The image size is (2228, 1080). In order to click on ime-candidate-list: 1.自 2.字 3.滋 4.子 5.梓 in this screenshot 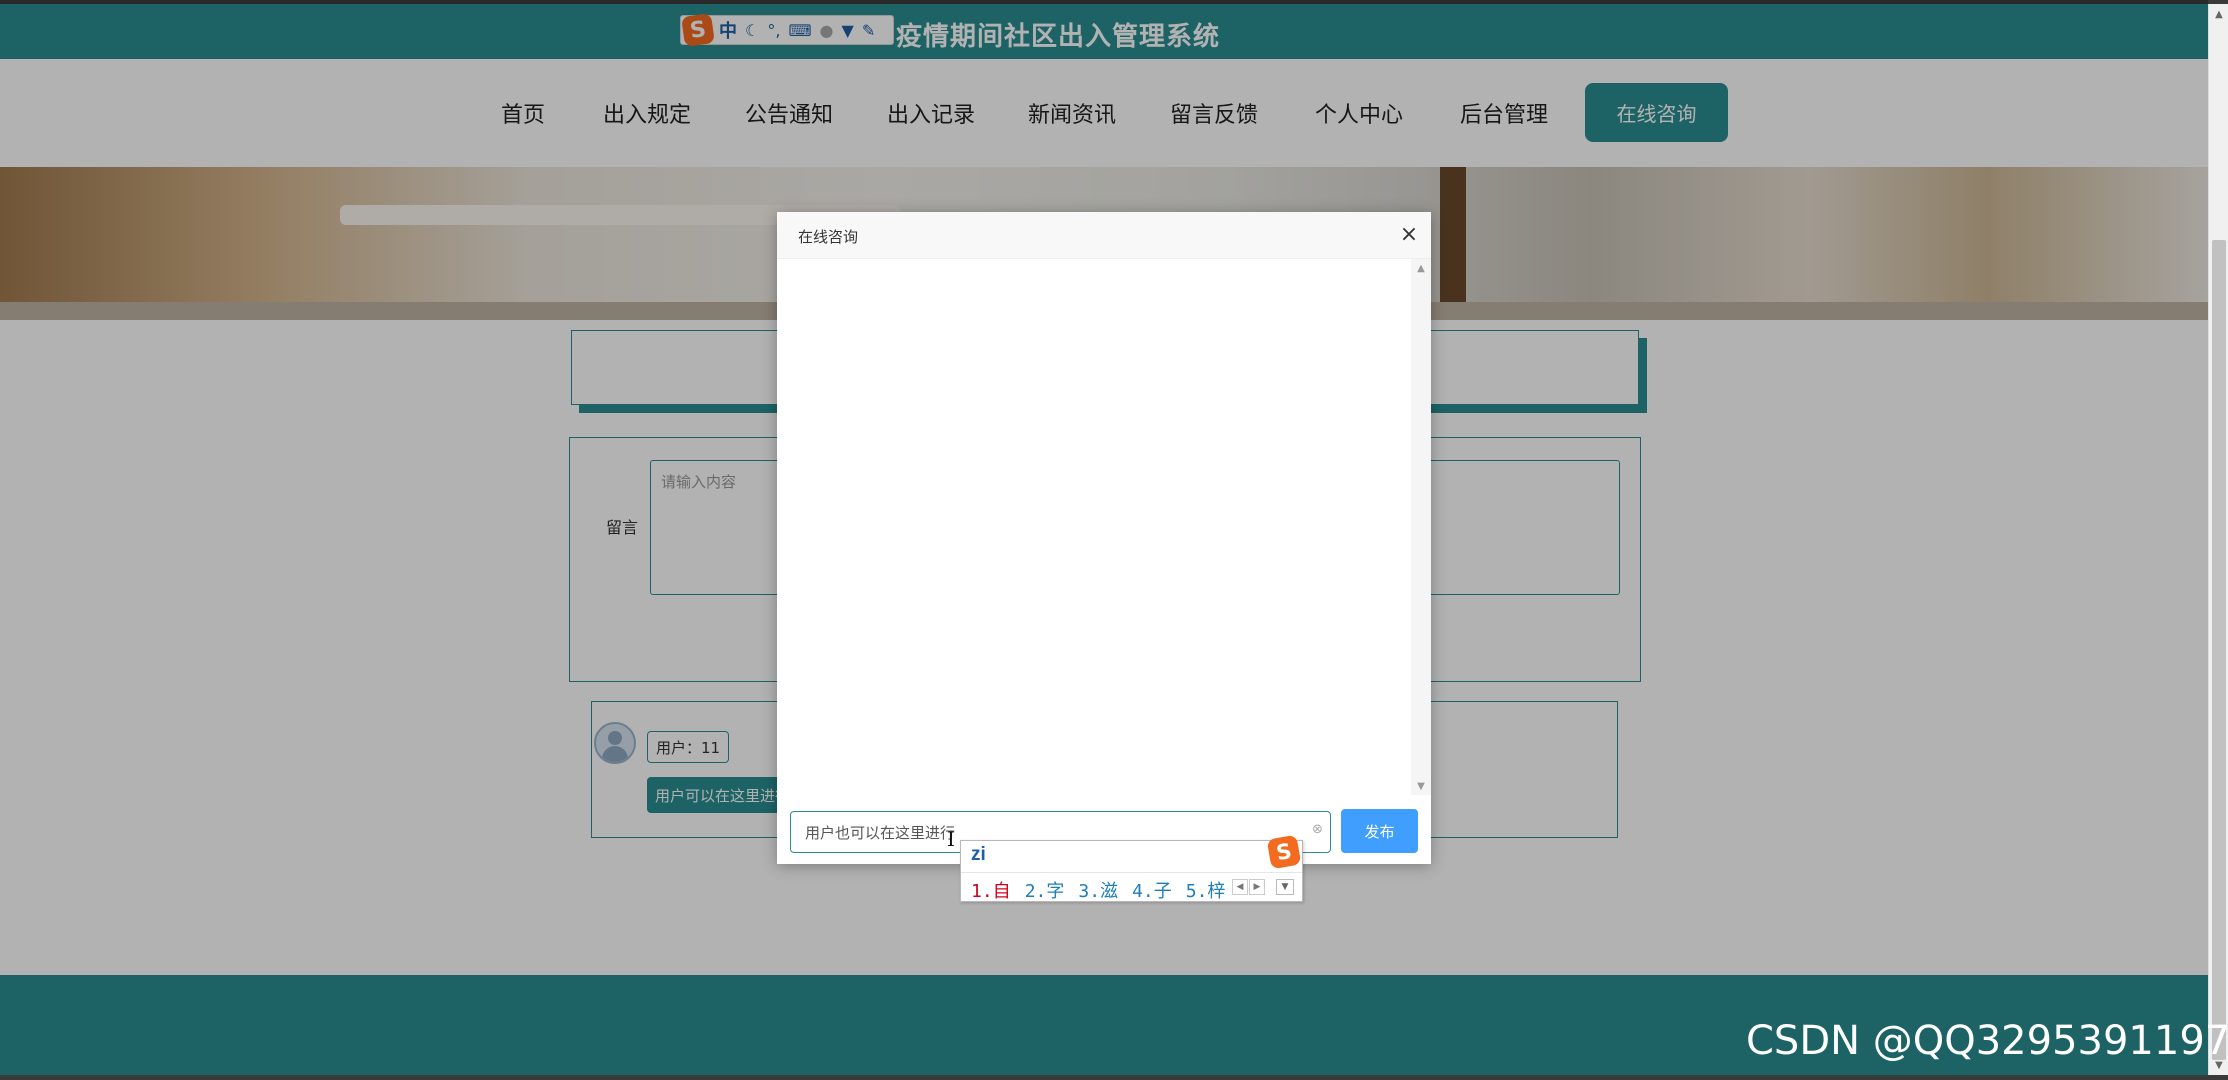, I will do `click(1105, 890)`.